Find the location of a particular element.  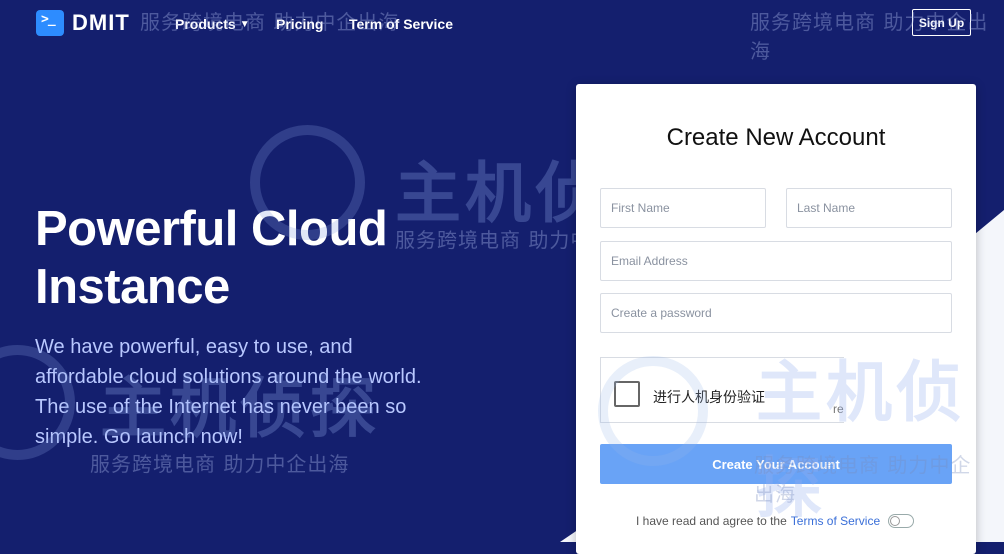

terminal-icon: >_ is located at coordinates (50, 23).